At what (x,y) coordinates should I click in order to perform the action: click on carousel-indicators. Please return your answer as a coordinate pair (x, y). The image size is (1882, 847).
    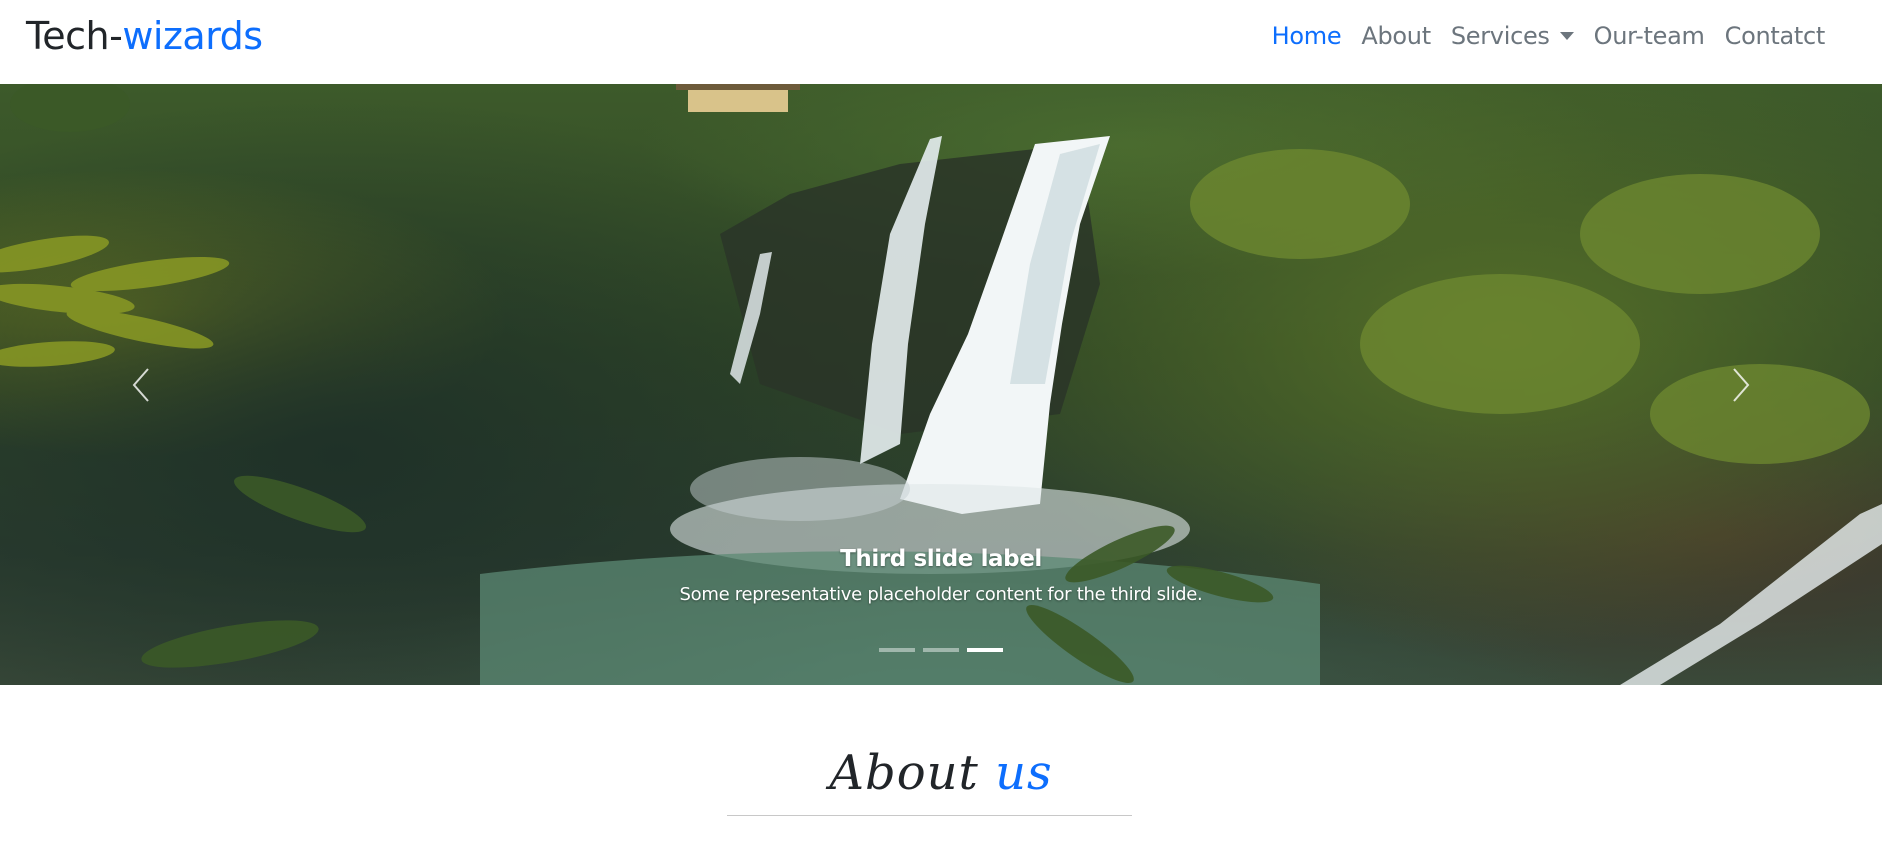
    Looking at the image, I should click on (941, 650).